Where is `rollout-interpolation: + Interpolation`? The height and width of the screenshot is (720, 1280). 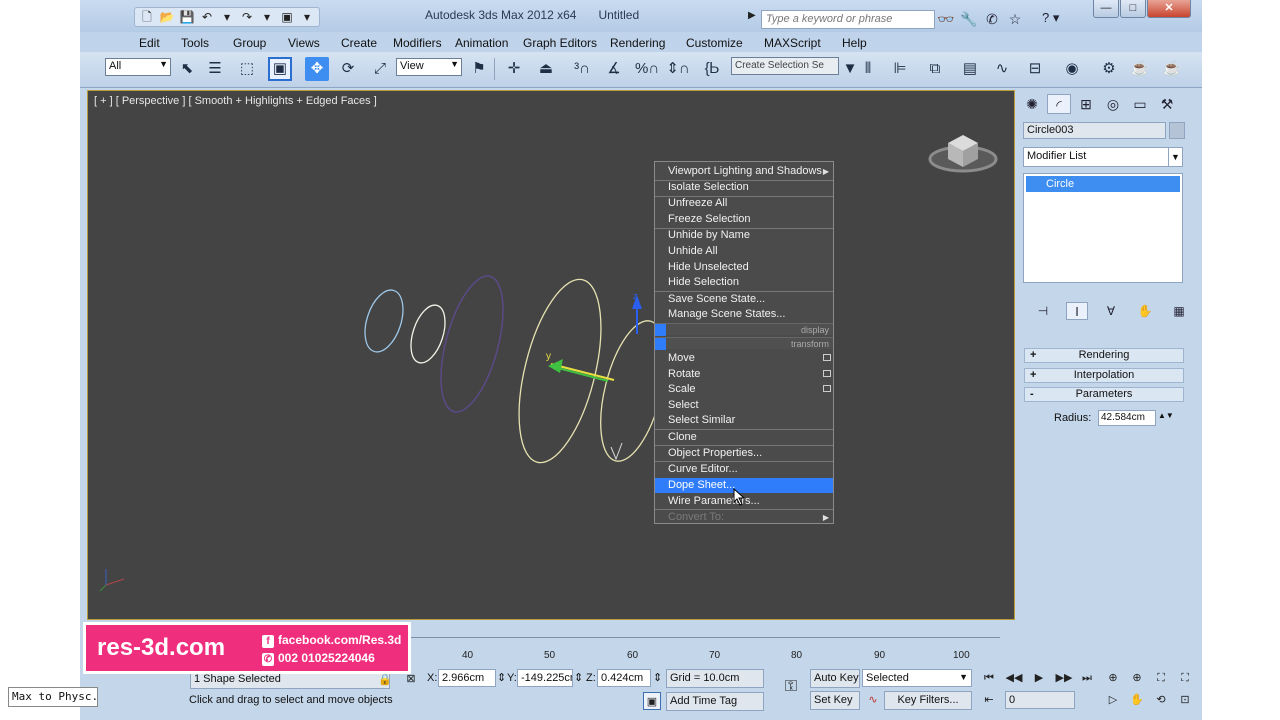
rollout-interpolation: + Interpolation is located at coordinates (1104, 375).